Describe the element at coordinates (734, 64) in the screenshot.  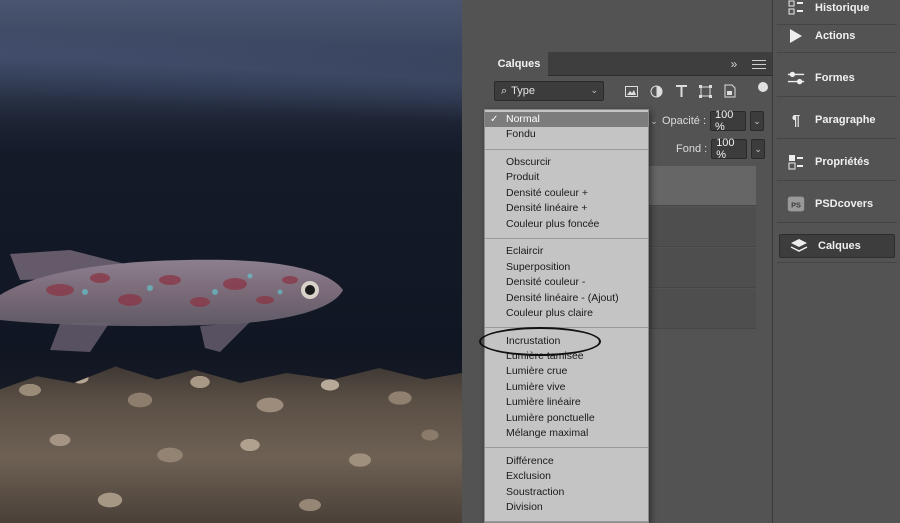
I see `collapse-panel-button: »` at that location.